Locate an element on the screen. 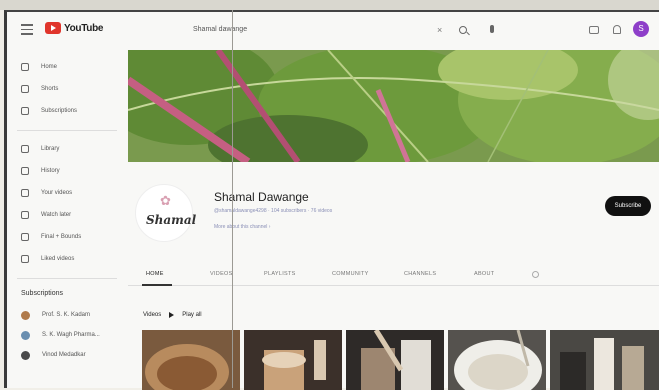 The width and height of the screenshot is (659, 390). videos-section-header: Videos Play all is located at coordinates (172, 315).